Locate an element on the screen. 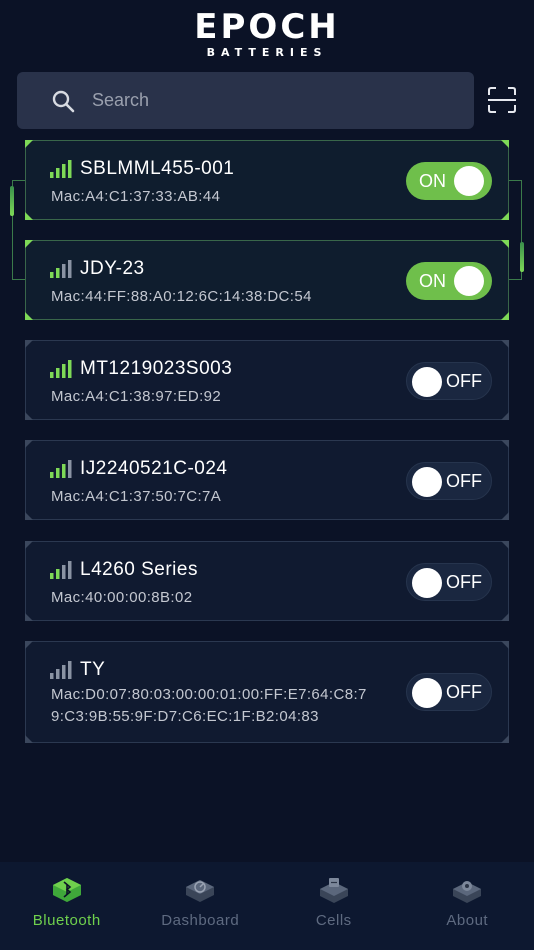 This screenshot has height=950, width=534. search-bar is located at coordinates (245, 100).